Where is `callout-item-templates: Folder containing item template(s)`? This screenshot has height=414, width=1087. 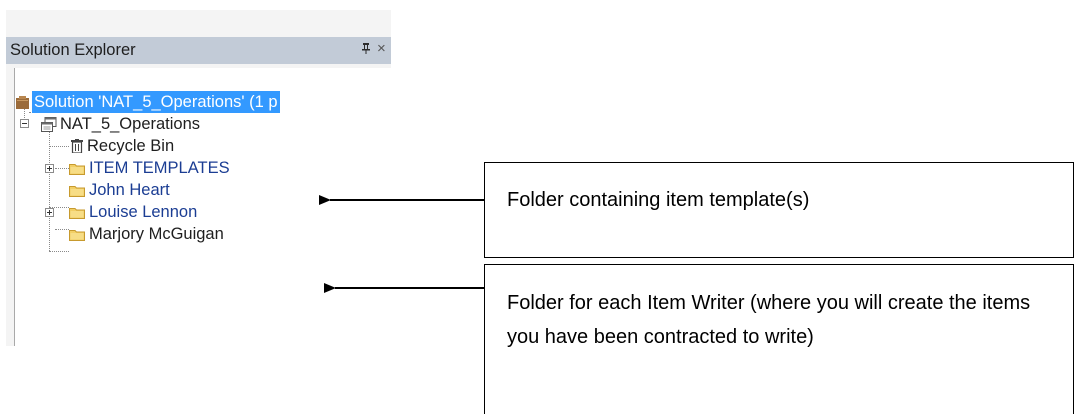 callout-item-templates: Folder containing item template(s) is located at coordinates (779, 210).